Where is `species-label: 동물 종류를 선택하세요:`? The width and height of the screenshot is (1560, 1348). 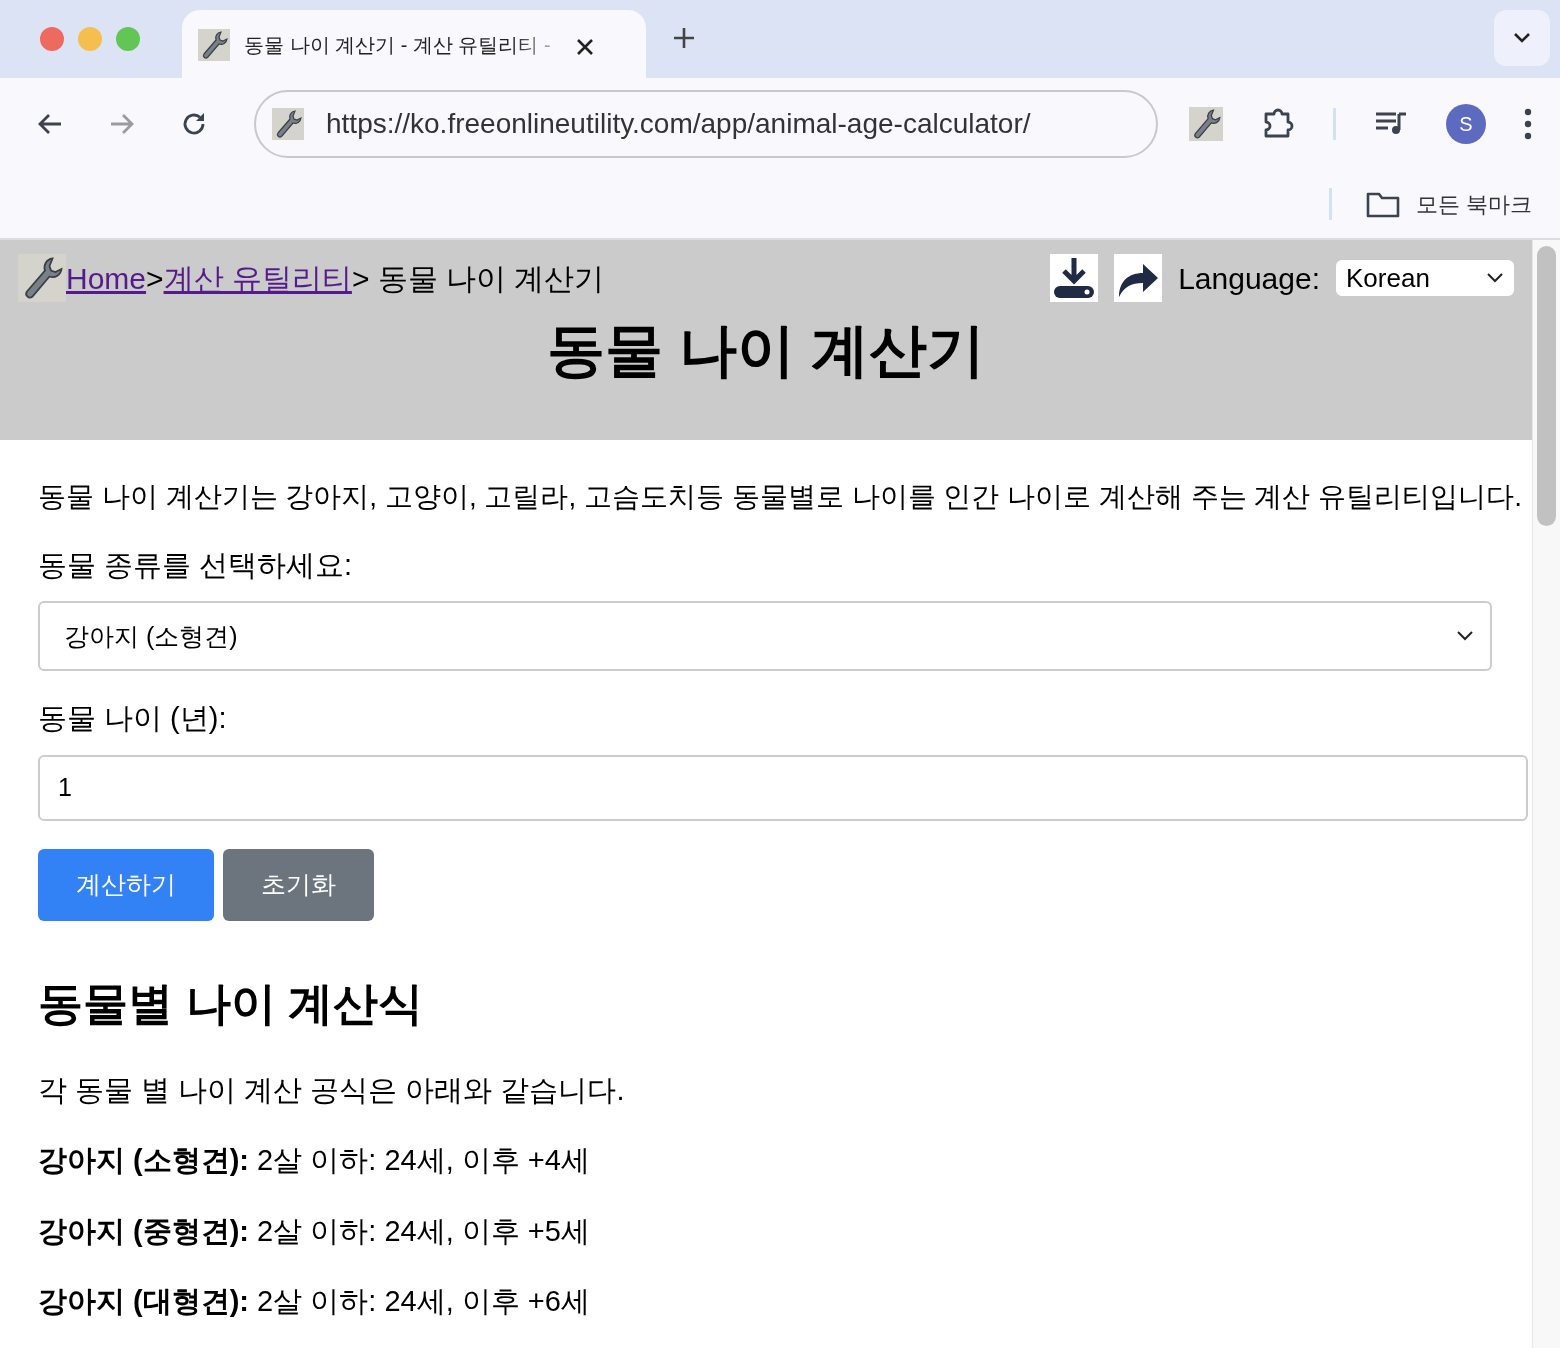 species-label: 동물 종류를 선택하세요: is located at coordinates (196, 565).